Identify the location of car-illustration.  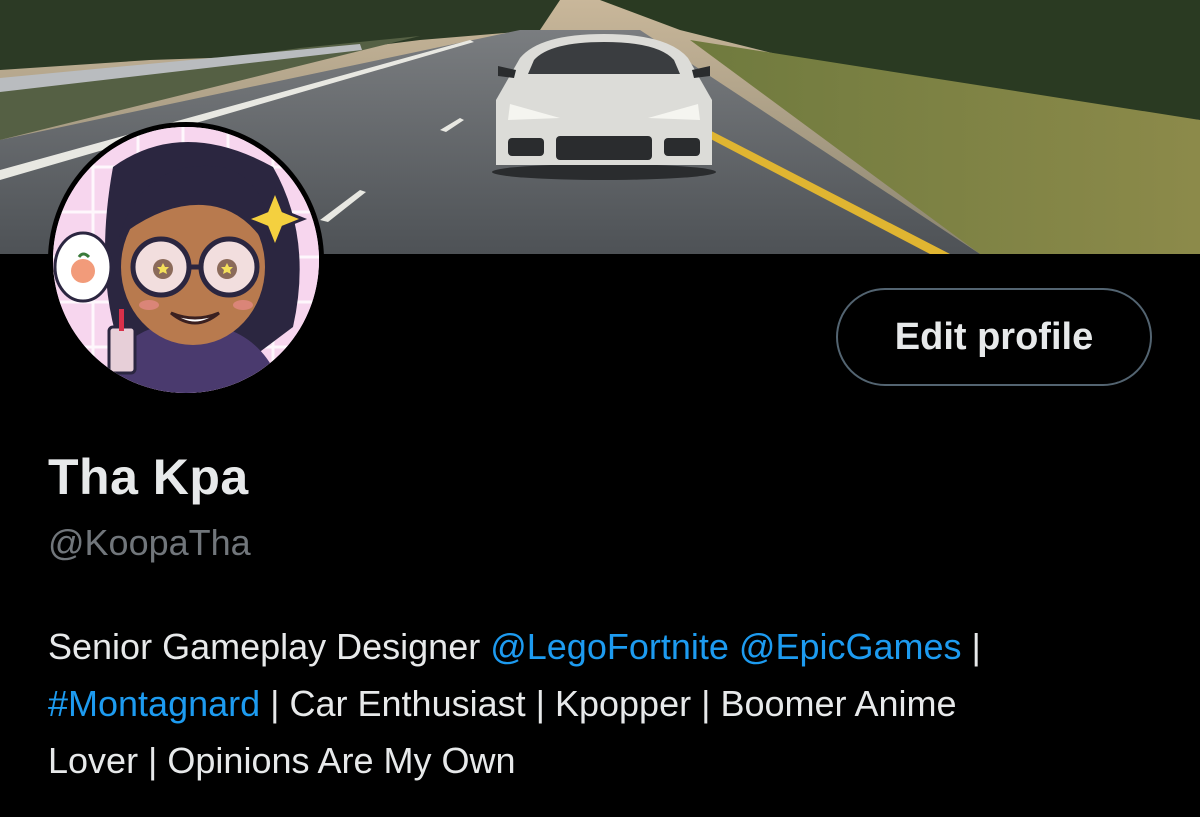
(604, 107).